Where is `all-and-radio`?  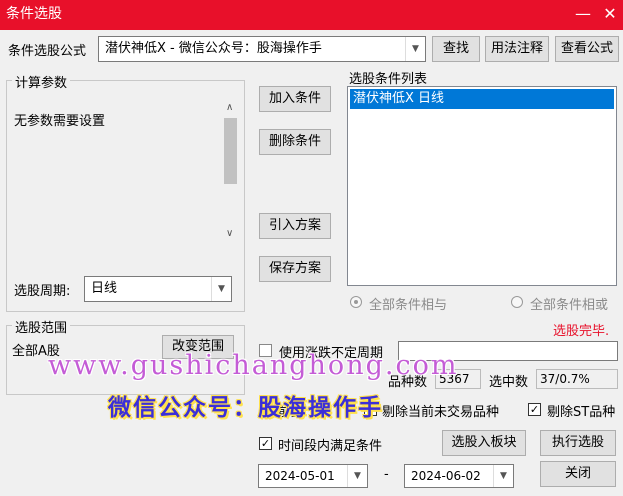
all-and-radio is located at coordinates (356, 302).